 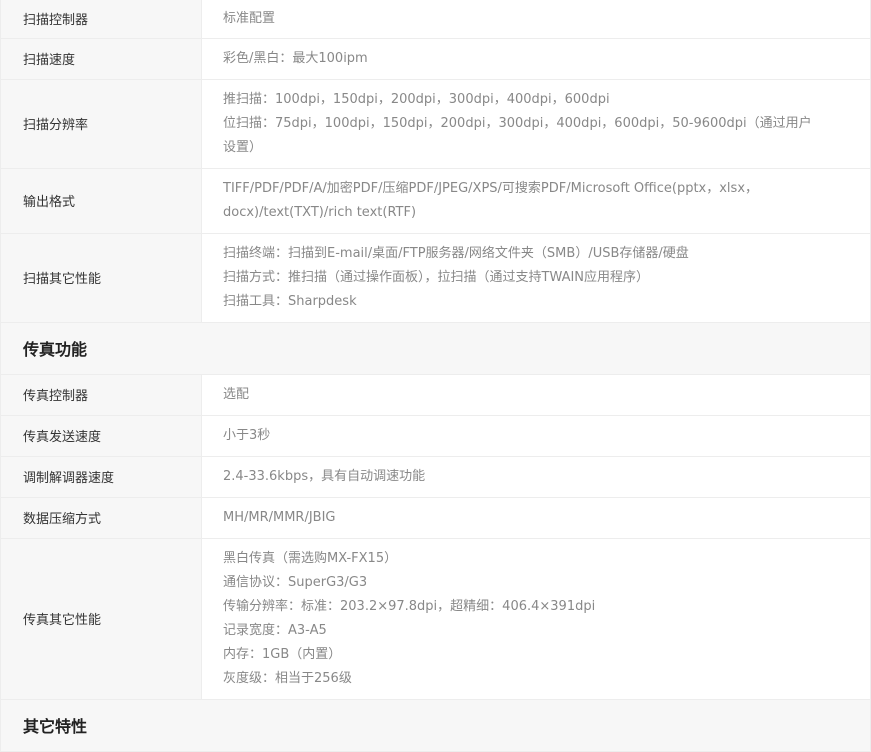 I want to click on spec-value-line: 扫描方式：推扫描（通过操作面板），拉扫描（通过支持TWAIN应用程序）, so click(x=436, y=277).